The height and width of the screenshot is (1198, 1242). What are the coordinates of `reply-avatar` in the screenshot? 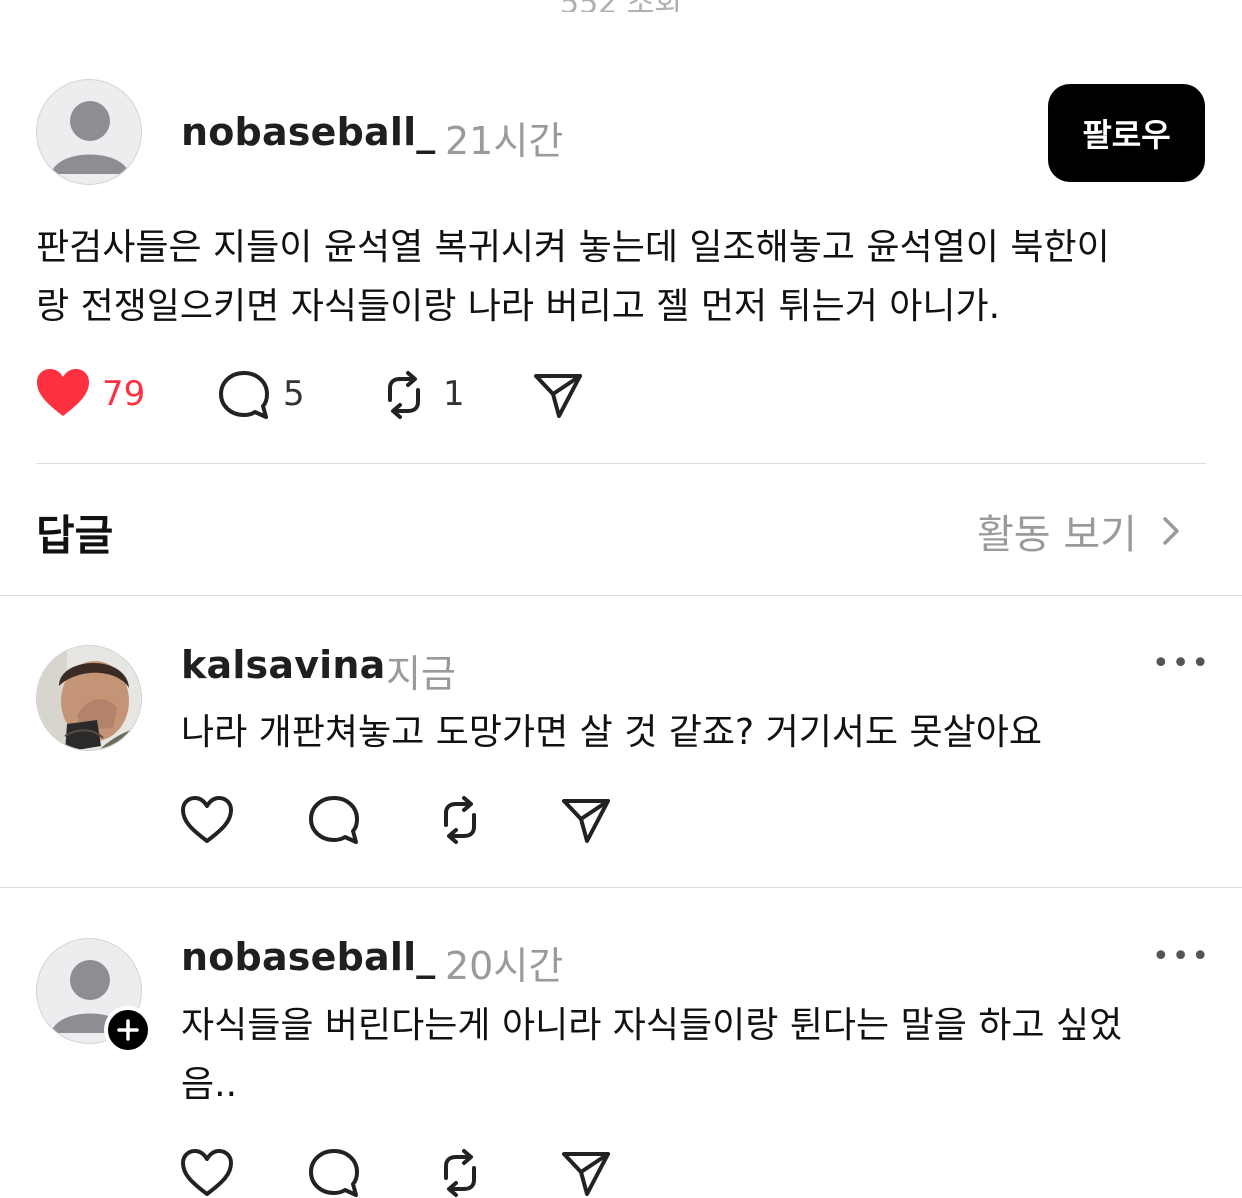 It's located at (89, 698).